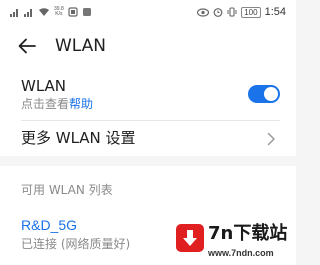  I want to click on network-list-header: 可用 WLAN 列表, so click(148, 186).